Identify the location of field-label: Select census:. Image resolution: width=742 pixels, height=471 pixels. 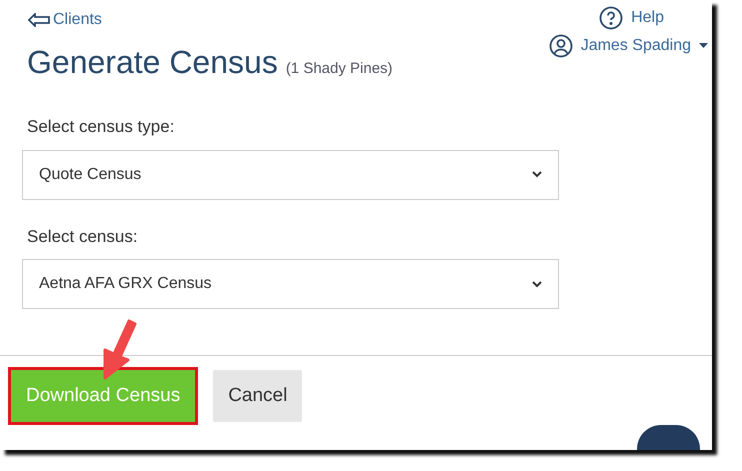
(82, 237).